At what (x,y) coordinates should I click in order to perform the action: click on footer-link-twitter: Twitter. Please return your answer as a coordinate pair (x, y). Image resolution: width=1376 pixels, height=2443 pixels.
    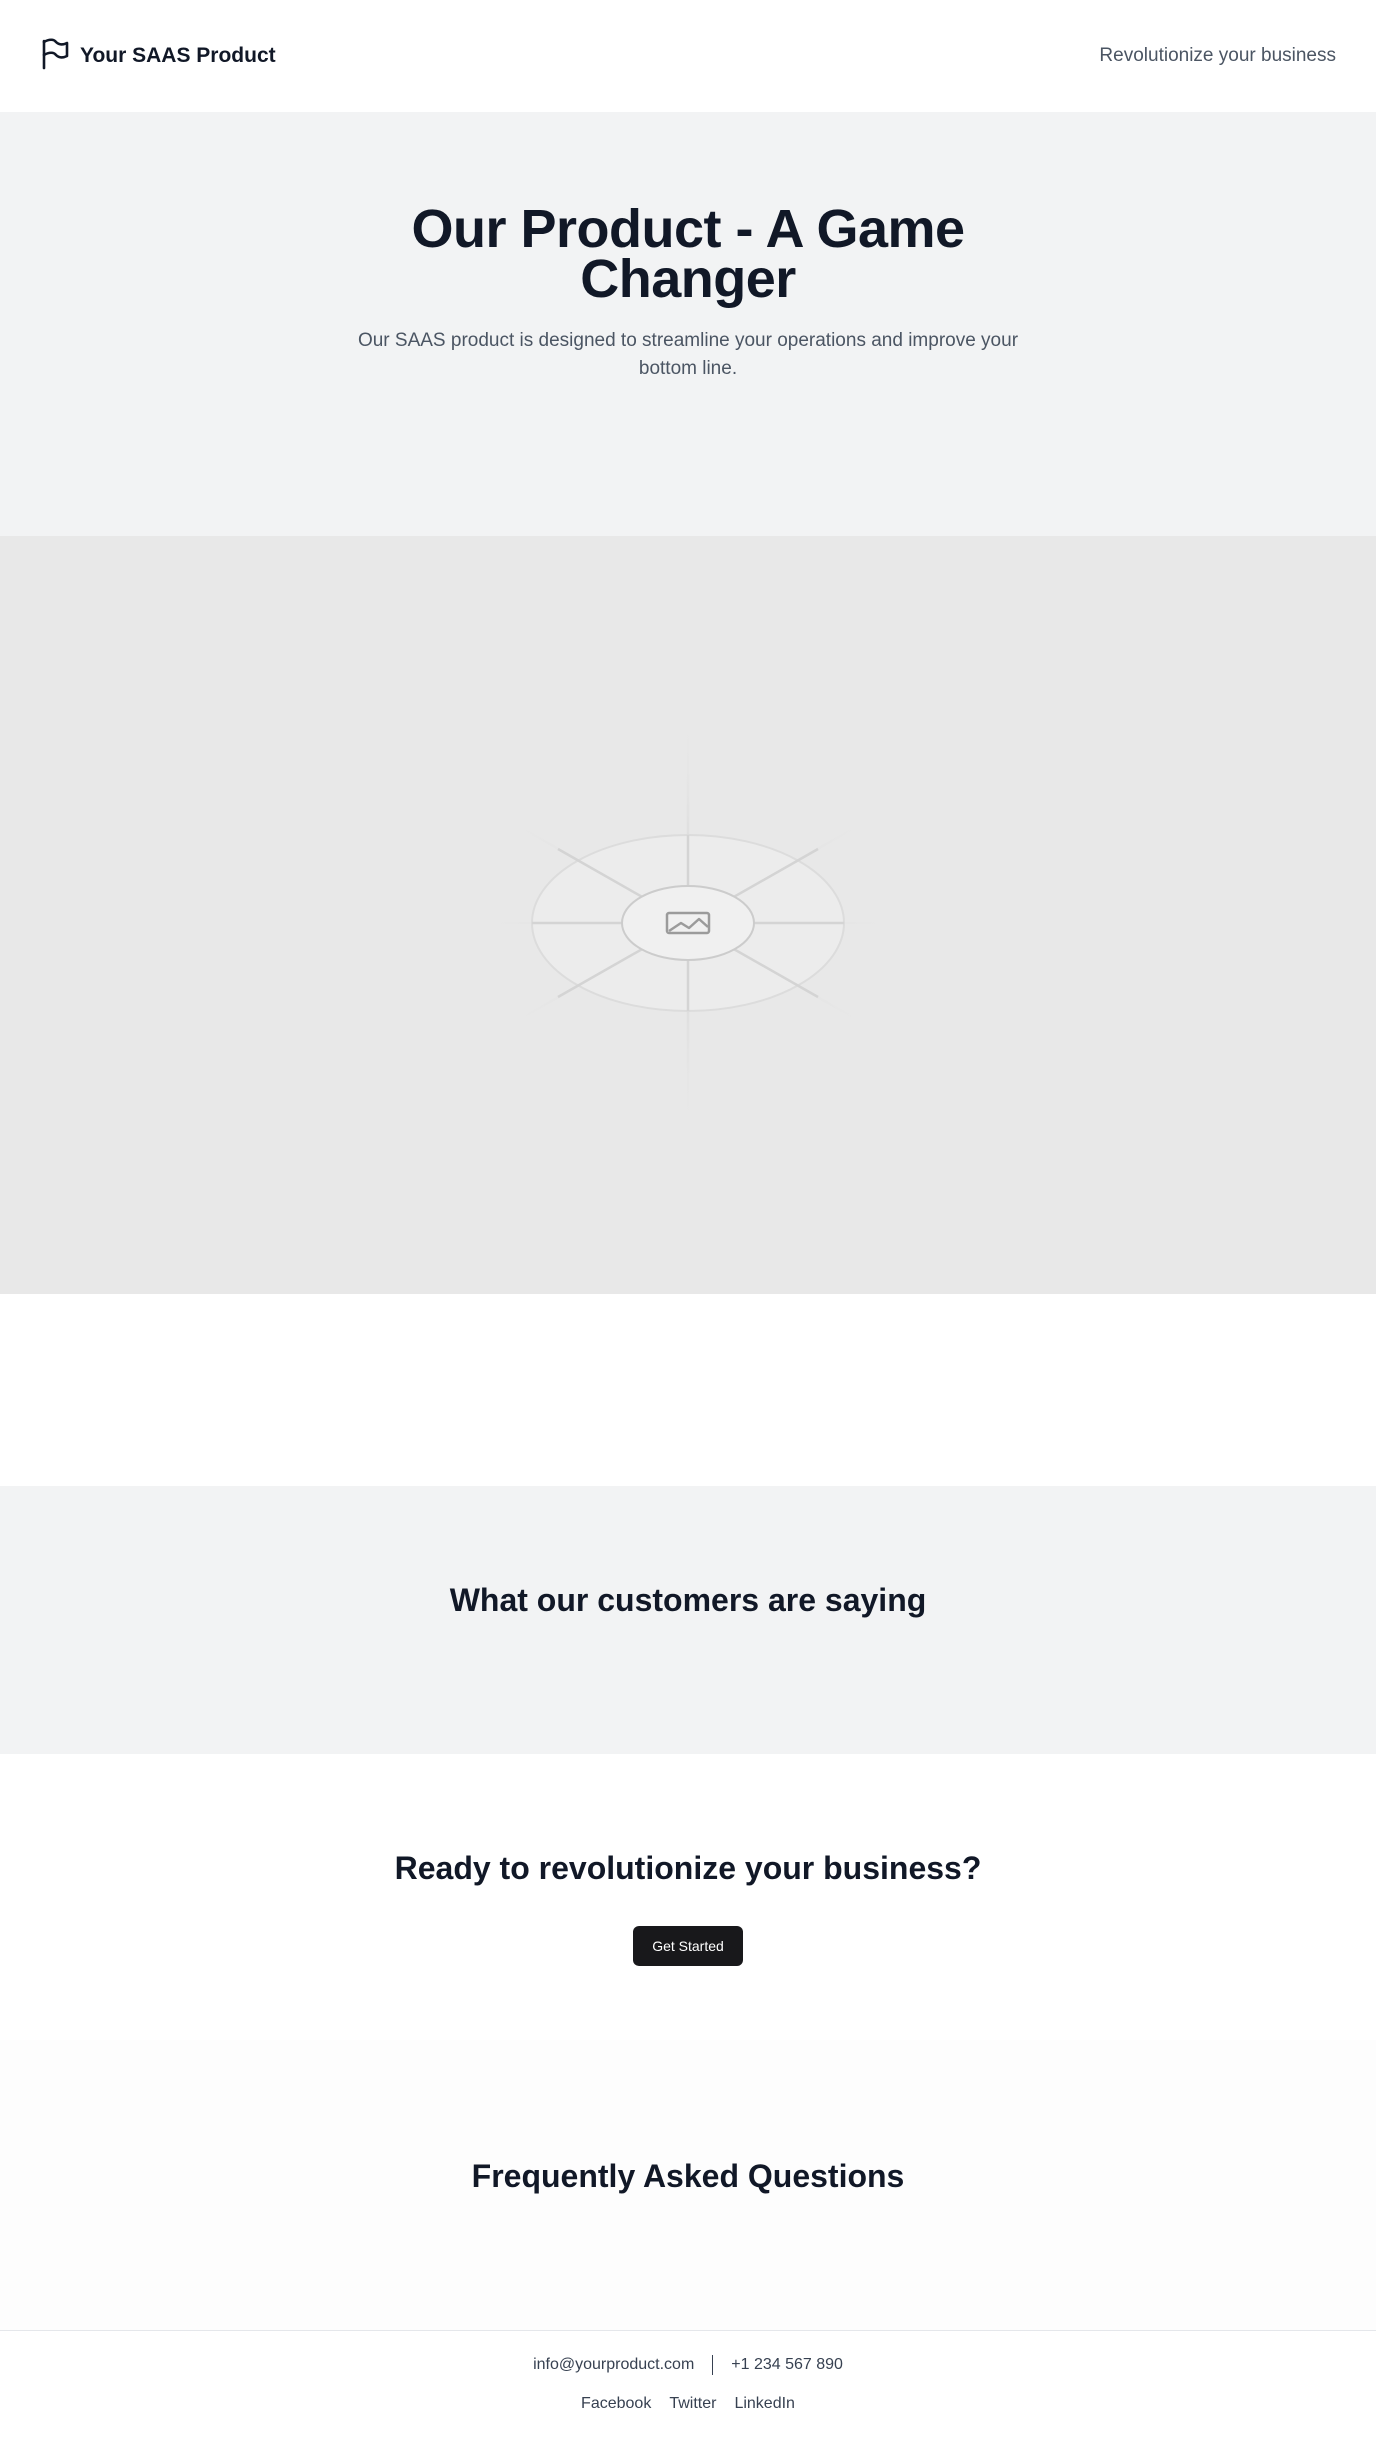
    Looking at the image, I should click on (692, 2404).